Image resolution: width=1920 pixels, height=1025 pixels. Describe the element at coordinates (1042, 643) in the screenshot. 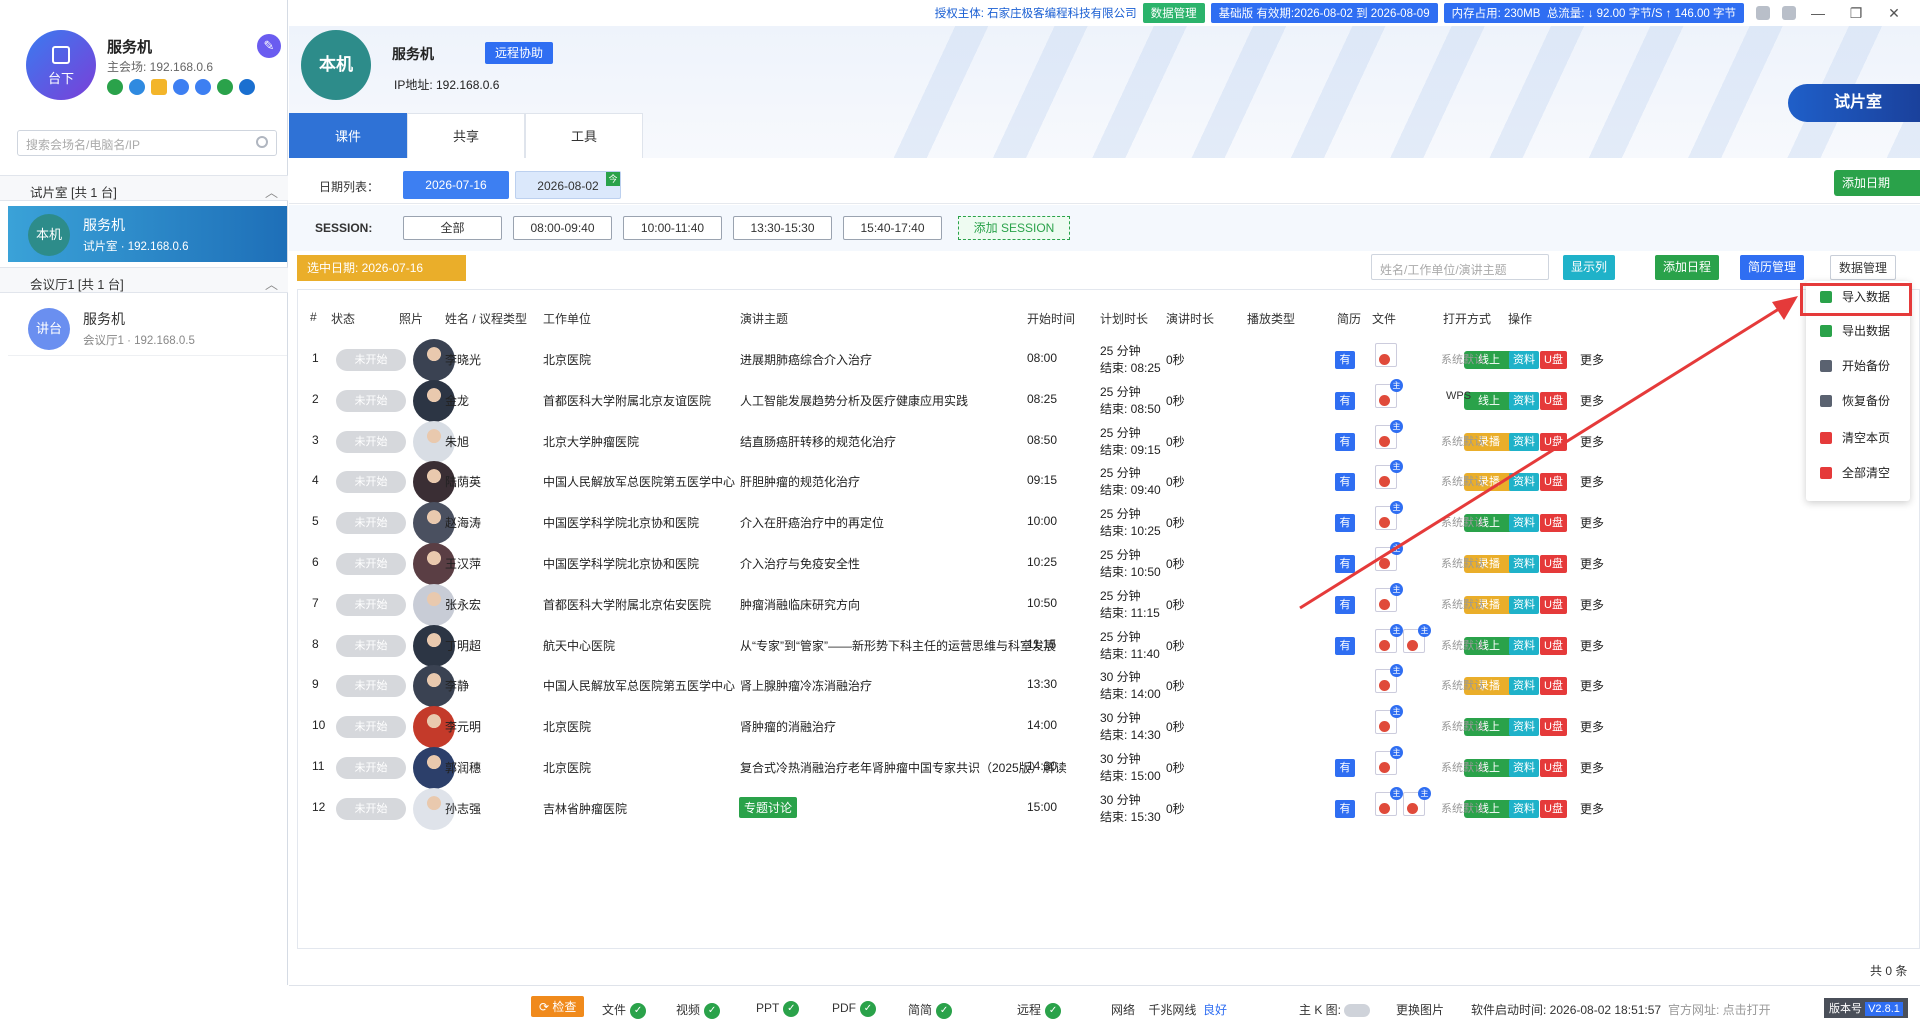

I see `start-time: 11:15` at that location.